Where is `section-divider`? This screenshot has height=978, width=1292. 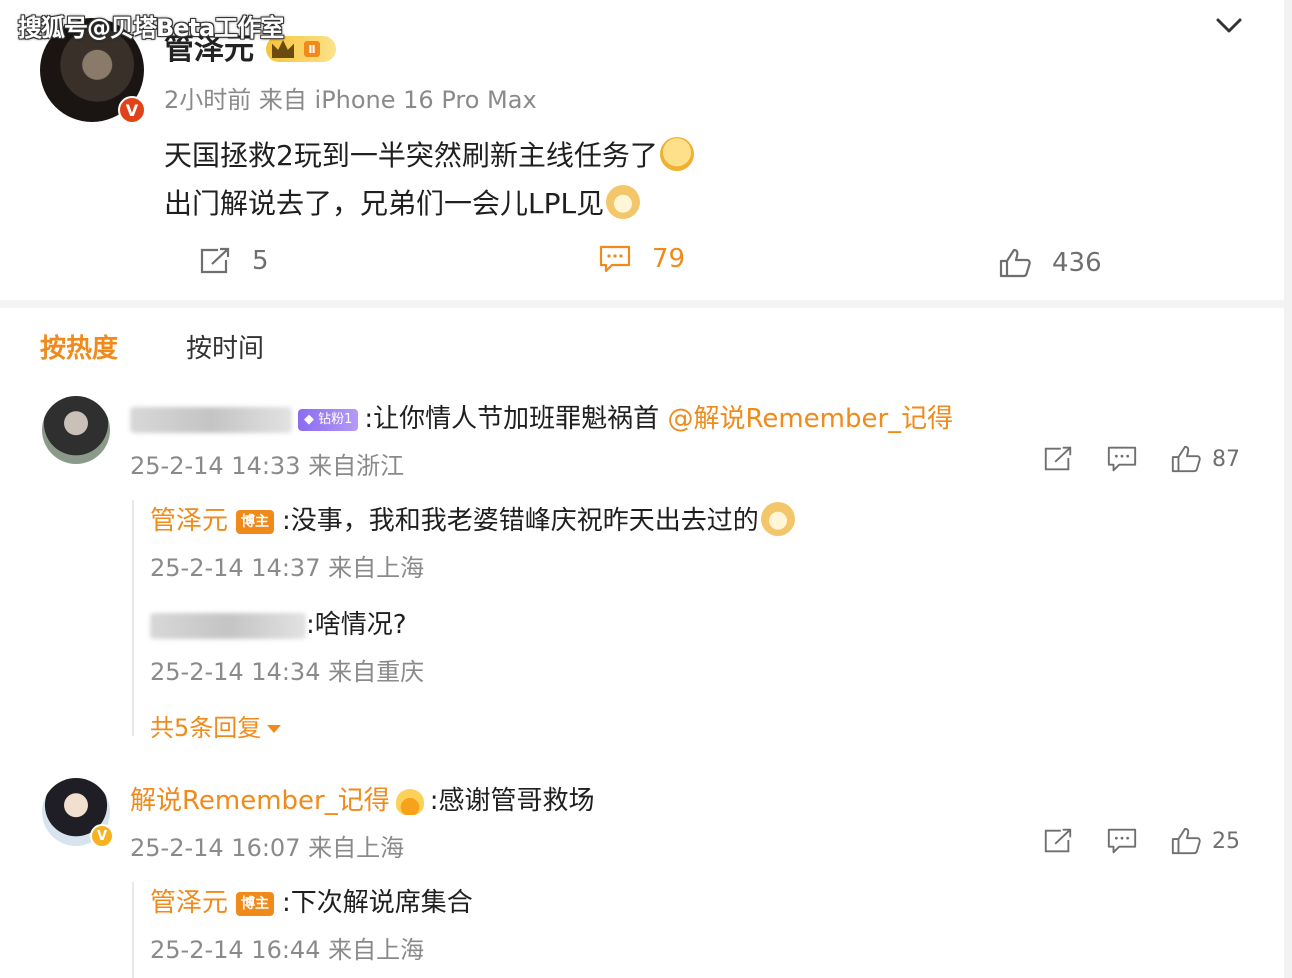
section-divider is located at coordinates (646, 304).